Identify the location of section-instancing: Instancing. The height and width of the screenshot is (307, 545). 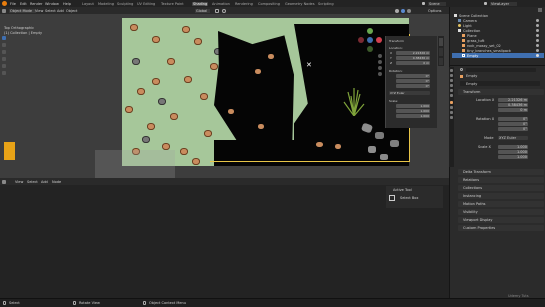
(501, 196).